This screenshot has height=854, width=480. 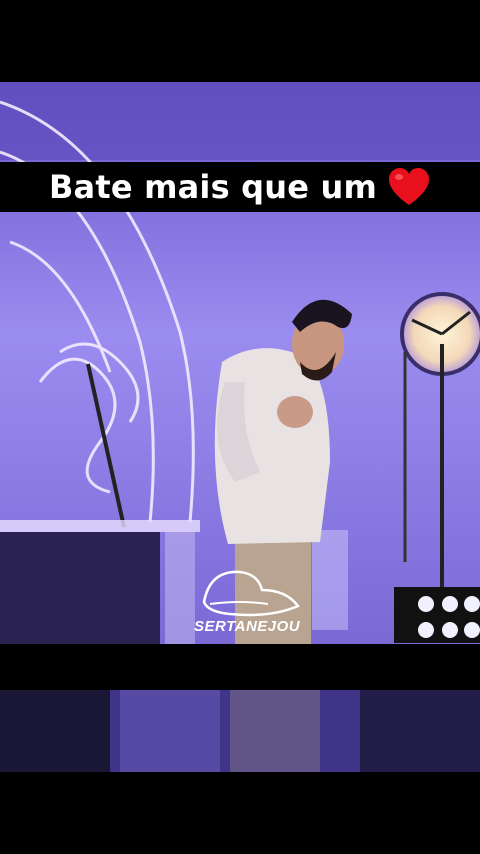 I want to click on watermark-logo: SERTANEJOU, so click(x=250, y=600).